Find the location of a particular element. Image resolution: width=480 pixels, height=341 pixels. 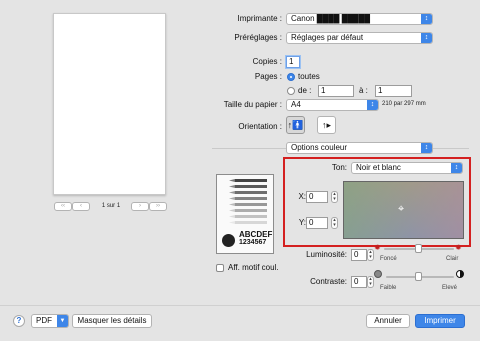

section-menu-value: Options couleur is located at coordinates (319, 147).